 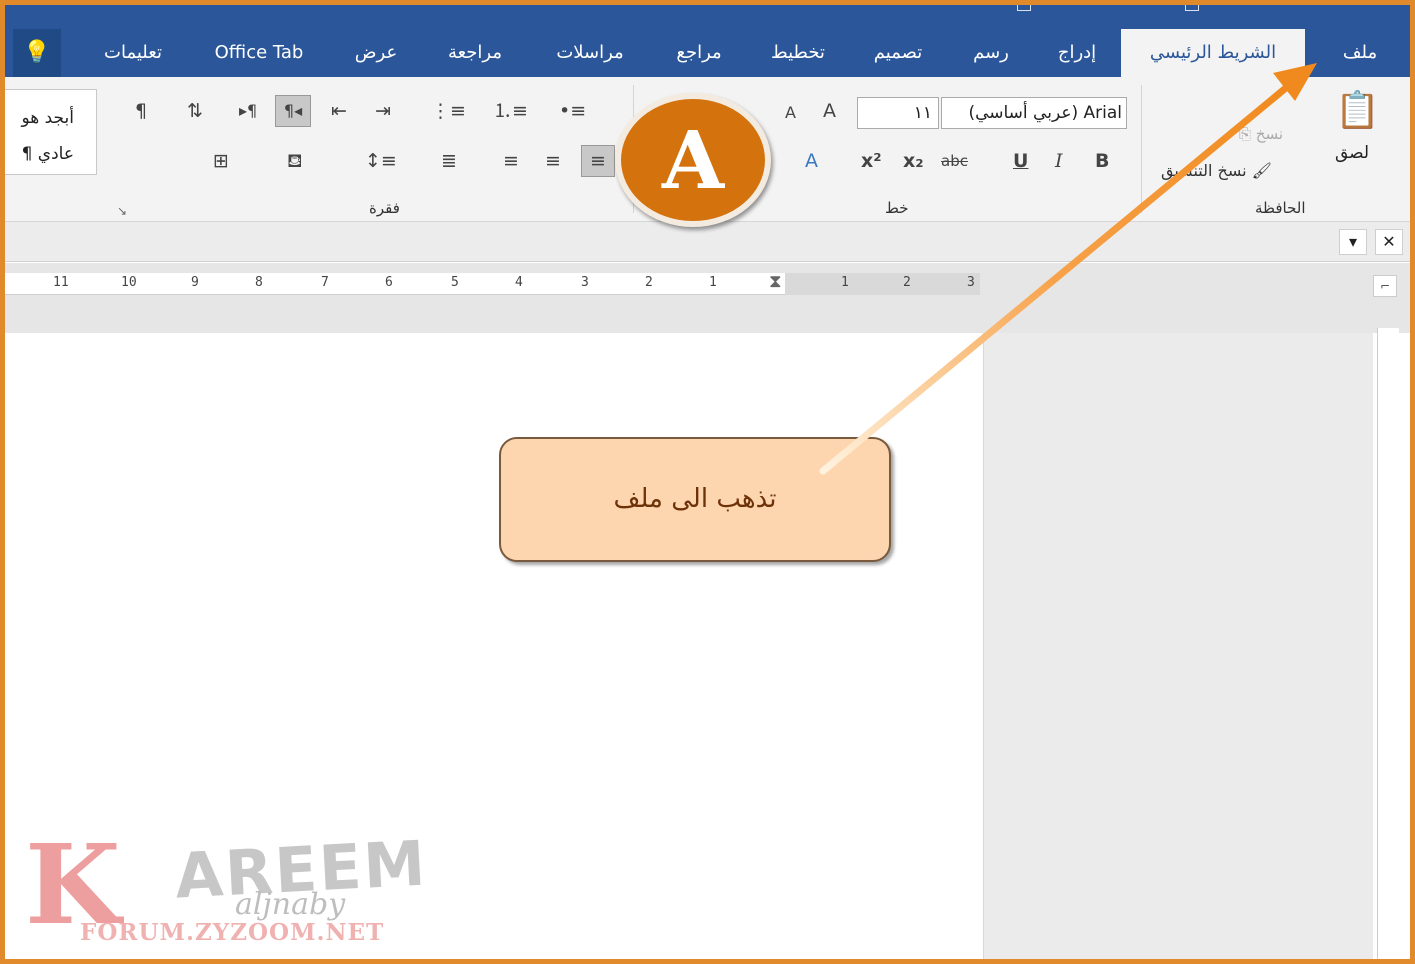 What do you see at coordinates (492, 283) in the screenshot?
I see `horizontal-ruler: 11 10 9 8 7 6 5 4 3 2 1 ⧗ 1 2 3` at bounding box center [492, 283].